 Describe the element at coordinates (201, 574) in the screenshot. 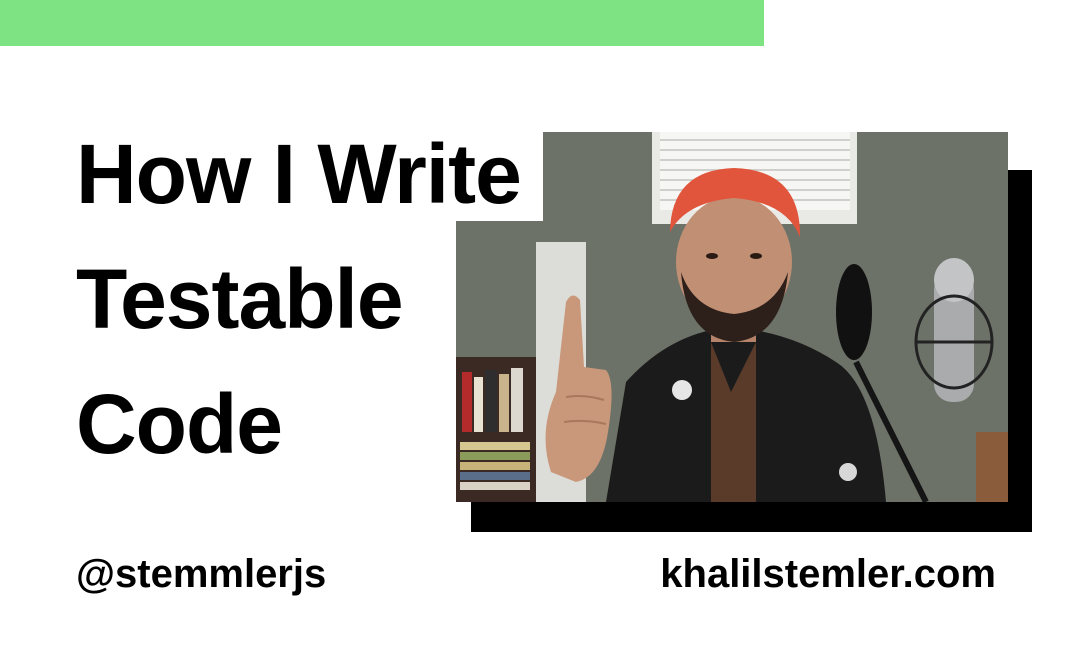

I see `social-handle: @stemmlerjs` at that location.